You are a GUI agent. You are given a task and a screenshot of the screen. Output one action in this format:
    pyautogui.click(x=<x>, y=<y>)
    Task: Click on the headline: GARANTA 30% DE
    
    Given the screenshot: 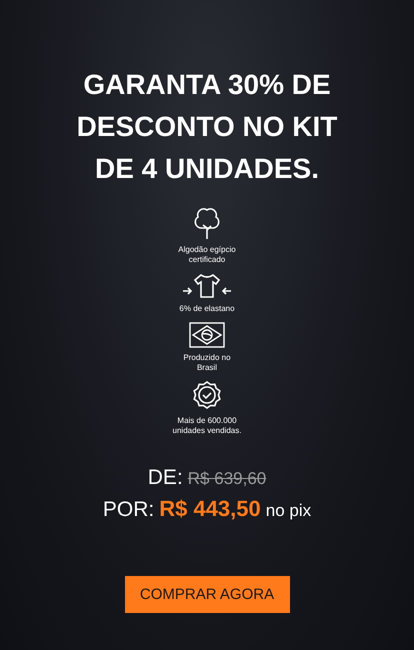 What is the action you would take?
    pyautogui.click(x=207, y=85)
    